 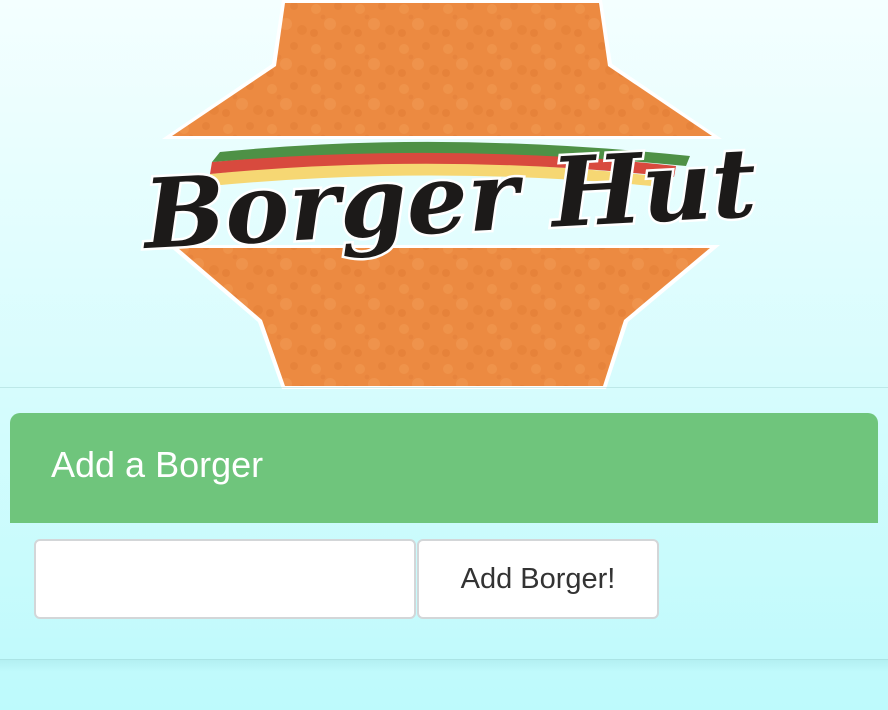 What do you see at coordinates (444, 666) in the screenshot?
I see `panel-bottom-shadow` at bounding box center [444, 666].